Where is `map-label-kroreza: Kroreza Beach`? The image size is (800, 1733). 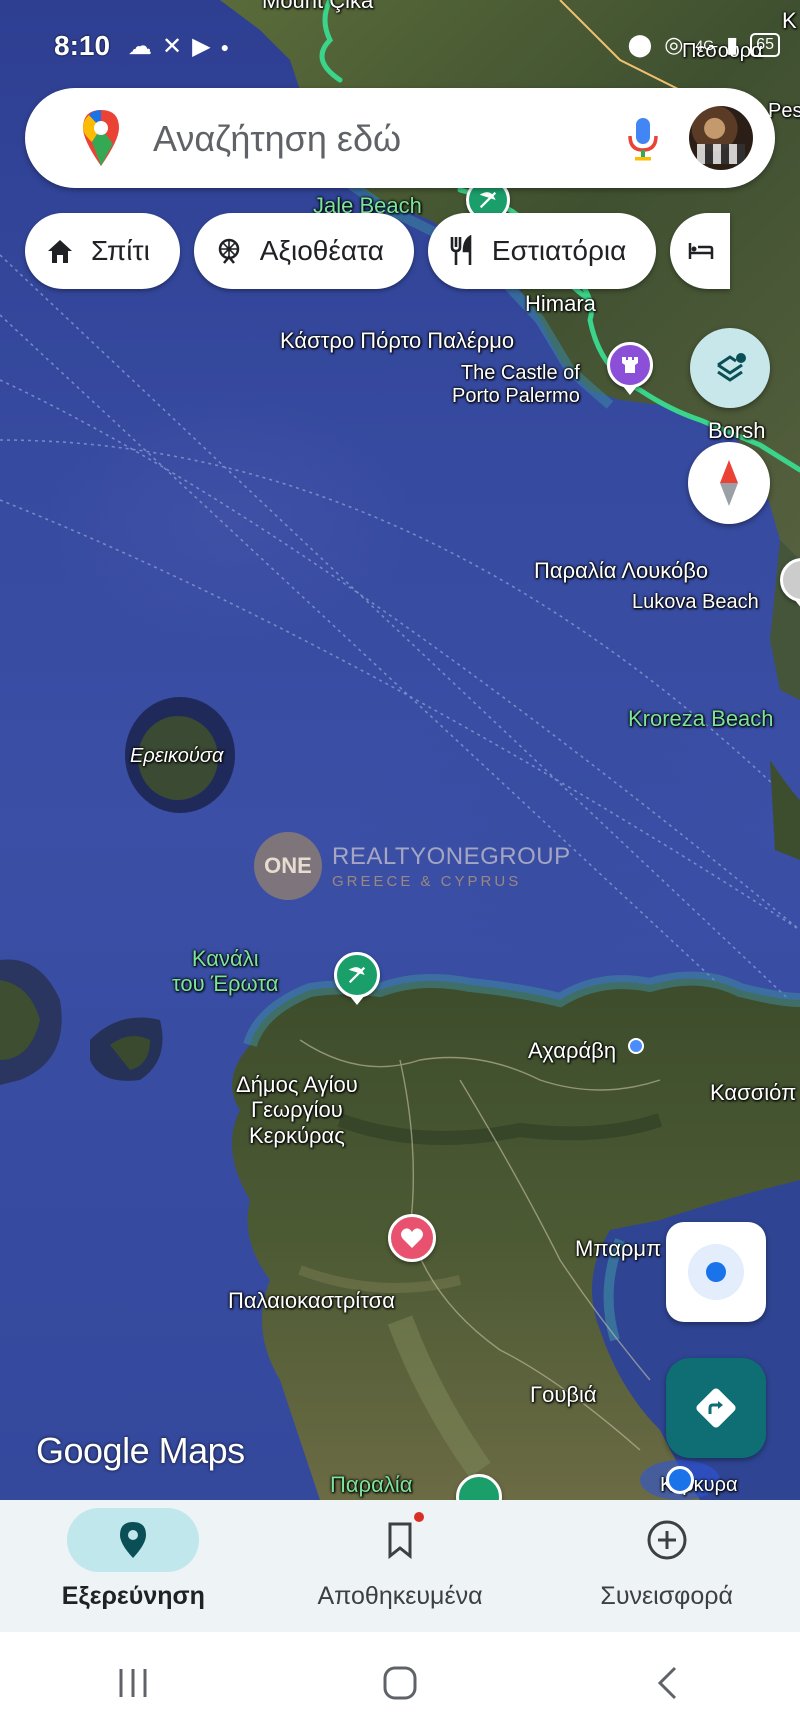 map-label-kroreza: Kroreza Beach is located at coordinates (701, 718).